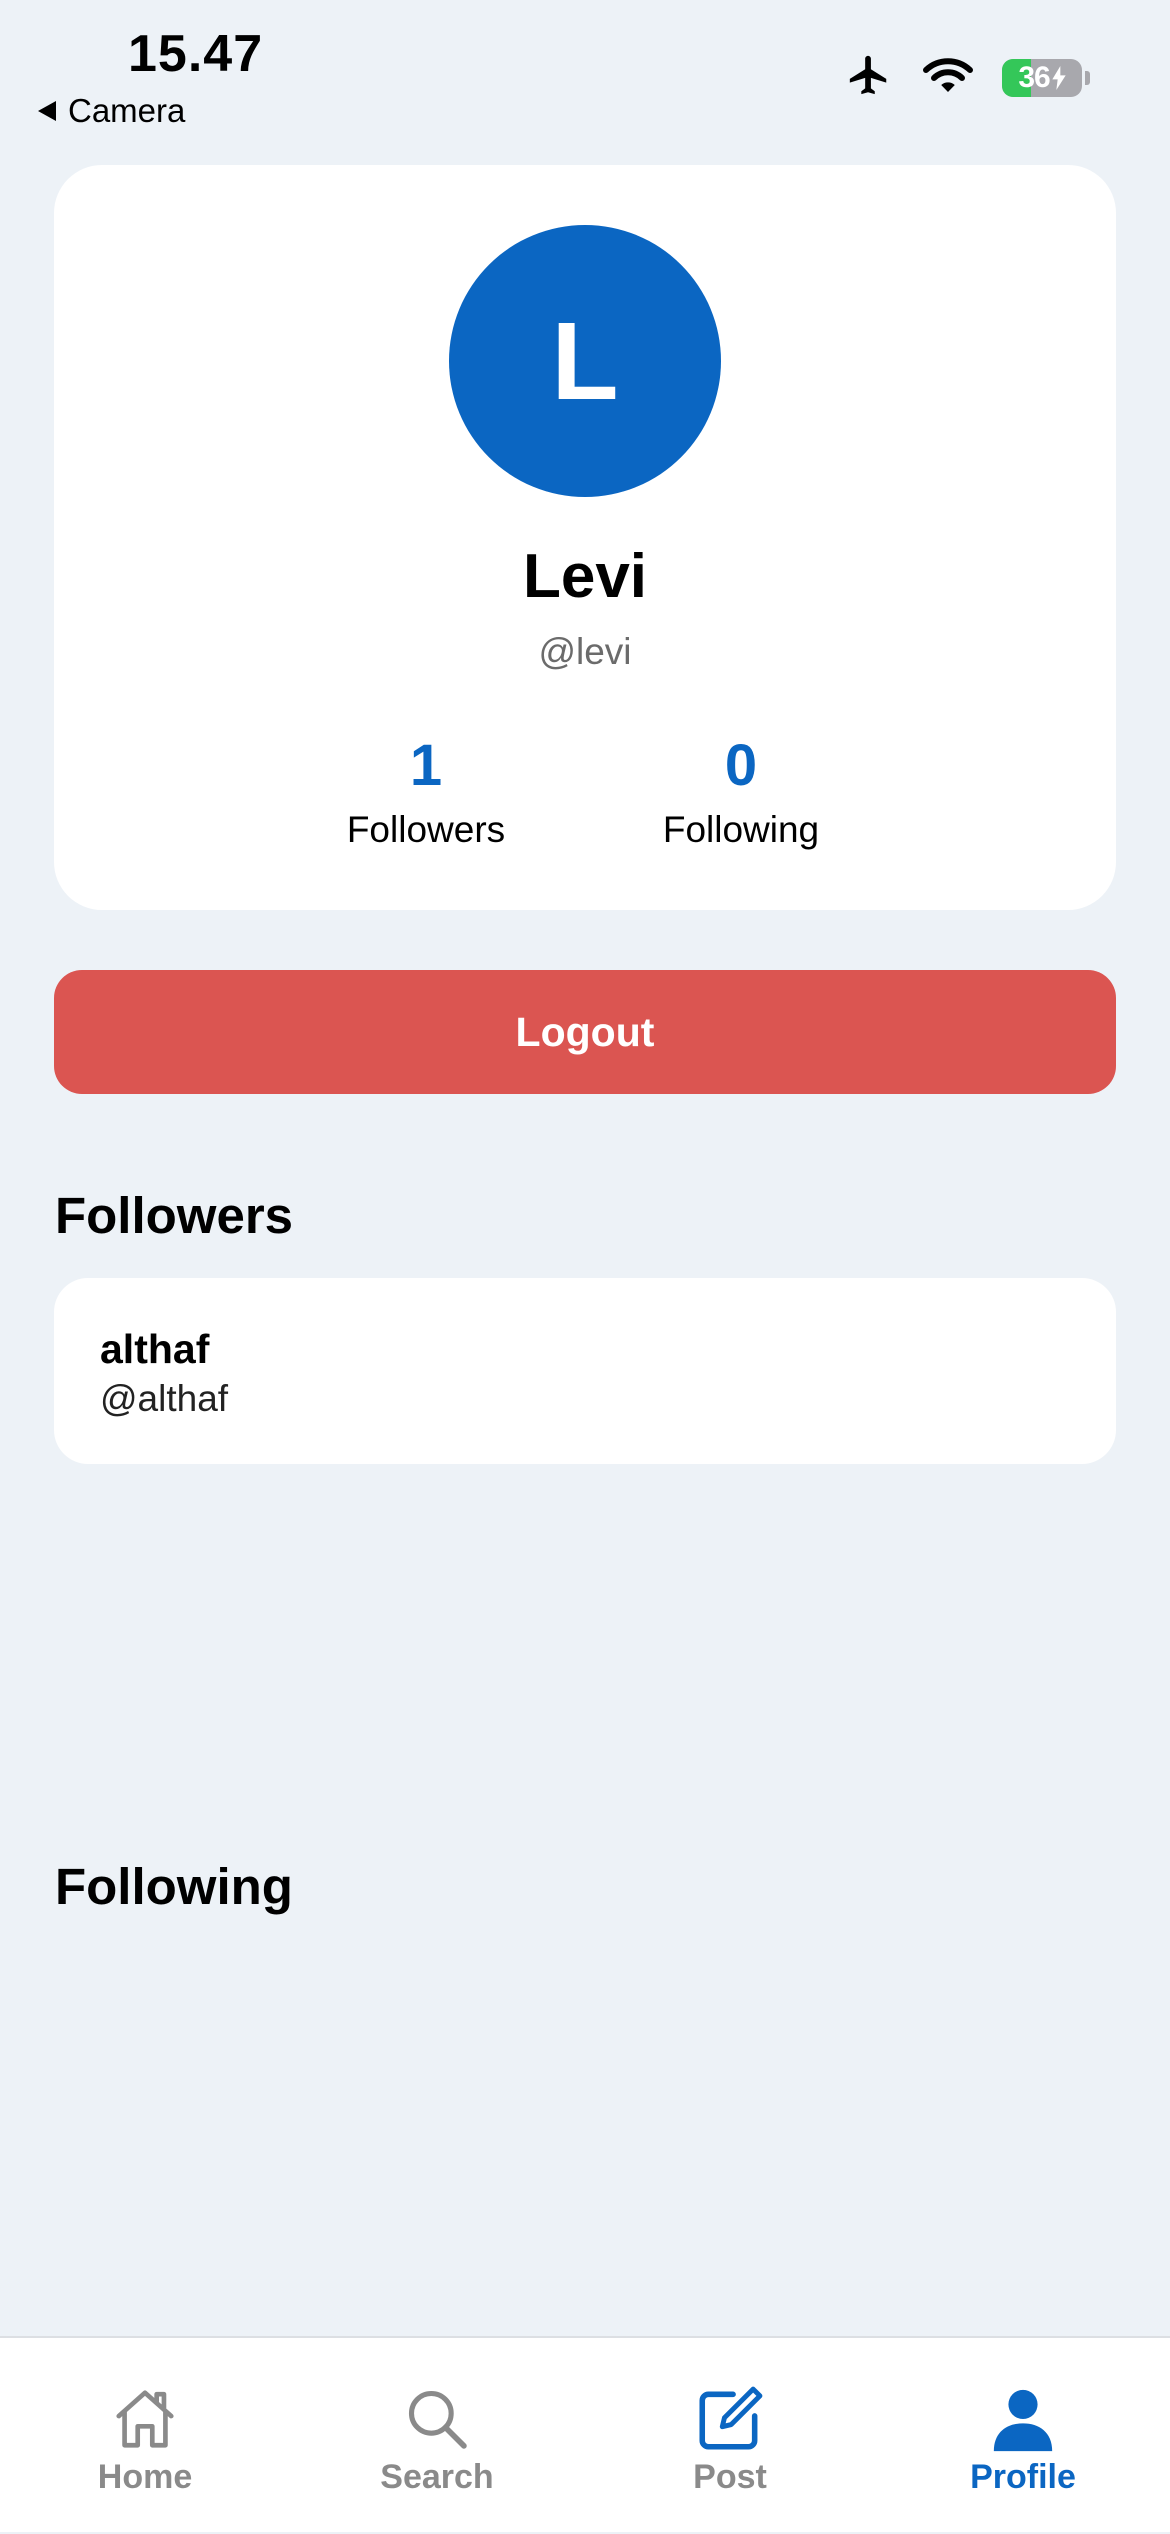  I want to click on following-stat-label: Following, so click(741, 829).